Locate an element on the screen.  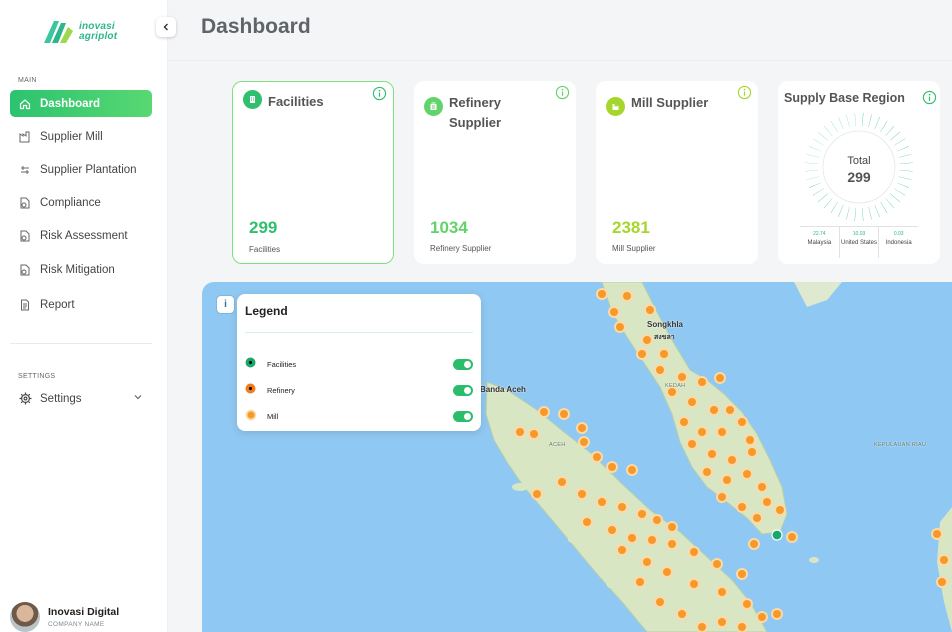
sidebar-item-supplier-mill: Supplier Mill is located at coordinates (81, 136).